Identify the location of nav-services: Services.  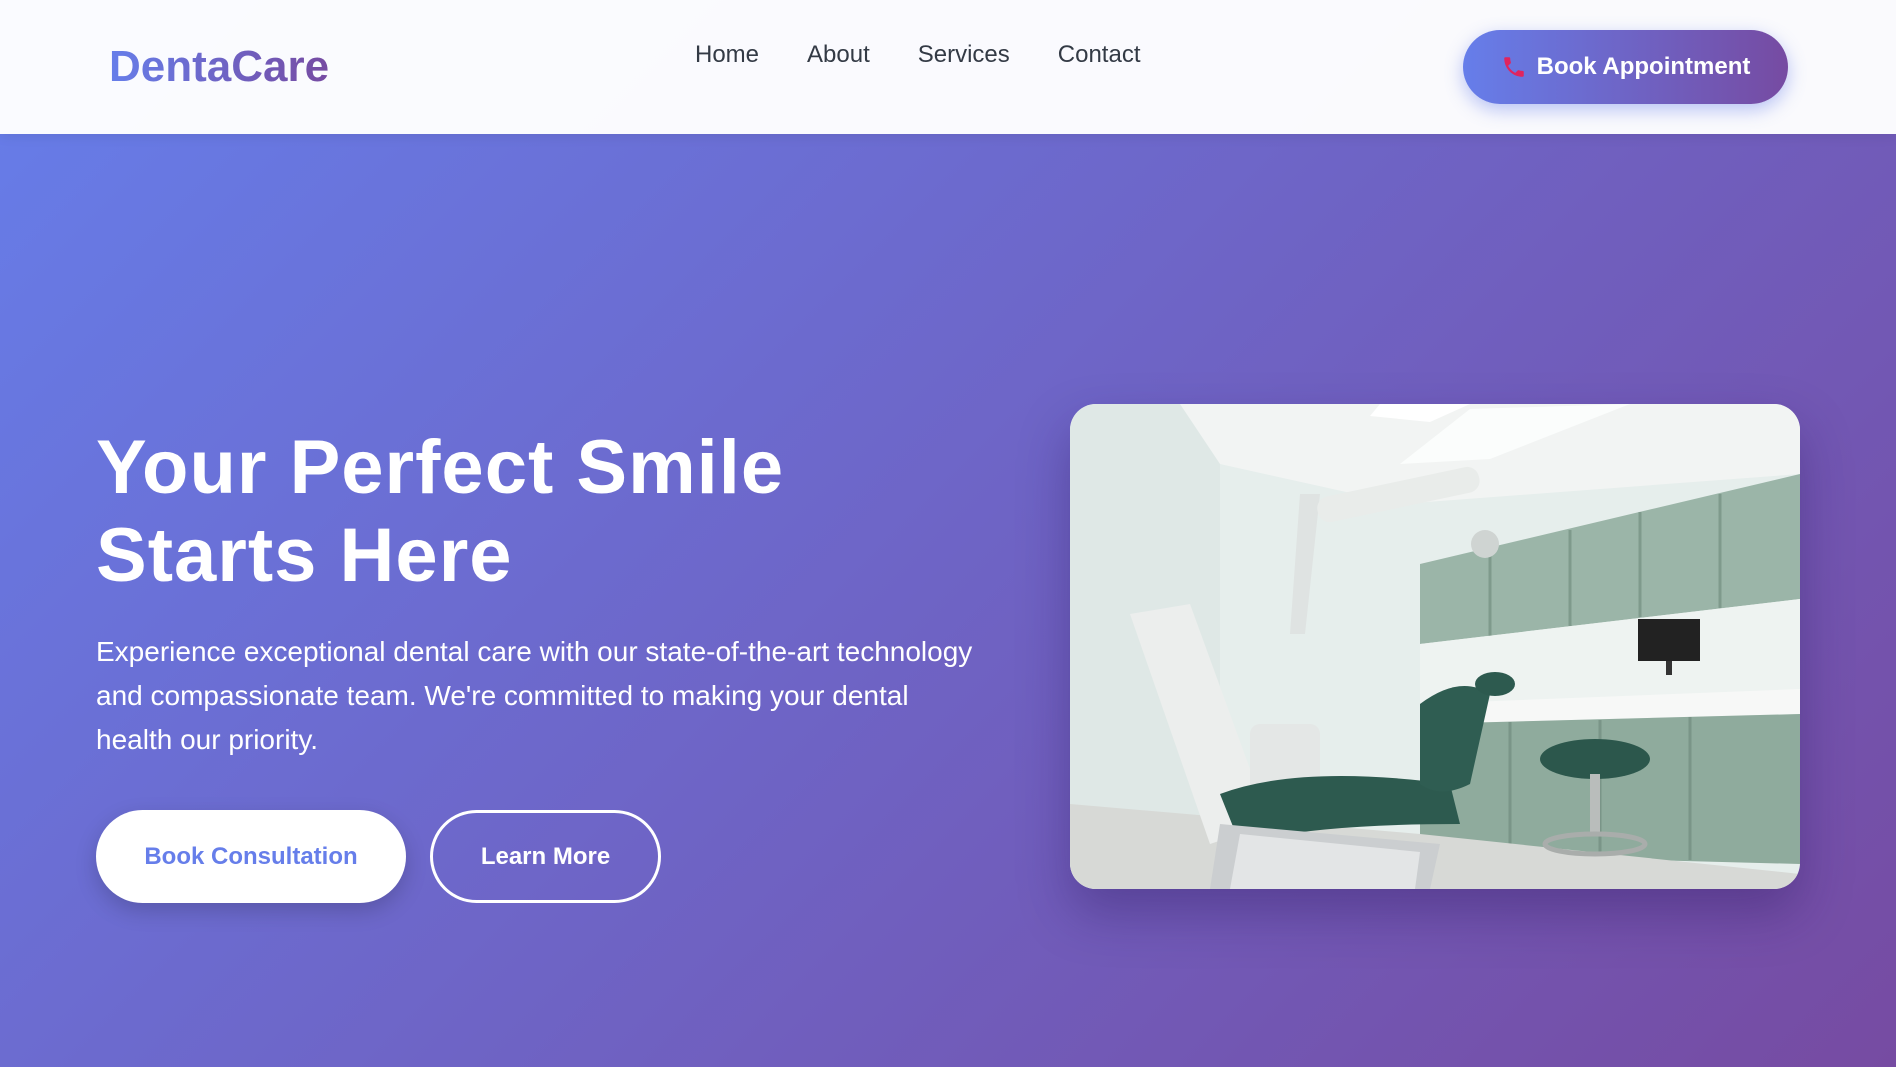
(964, 55).